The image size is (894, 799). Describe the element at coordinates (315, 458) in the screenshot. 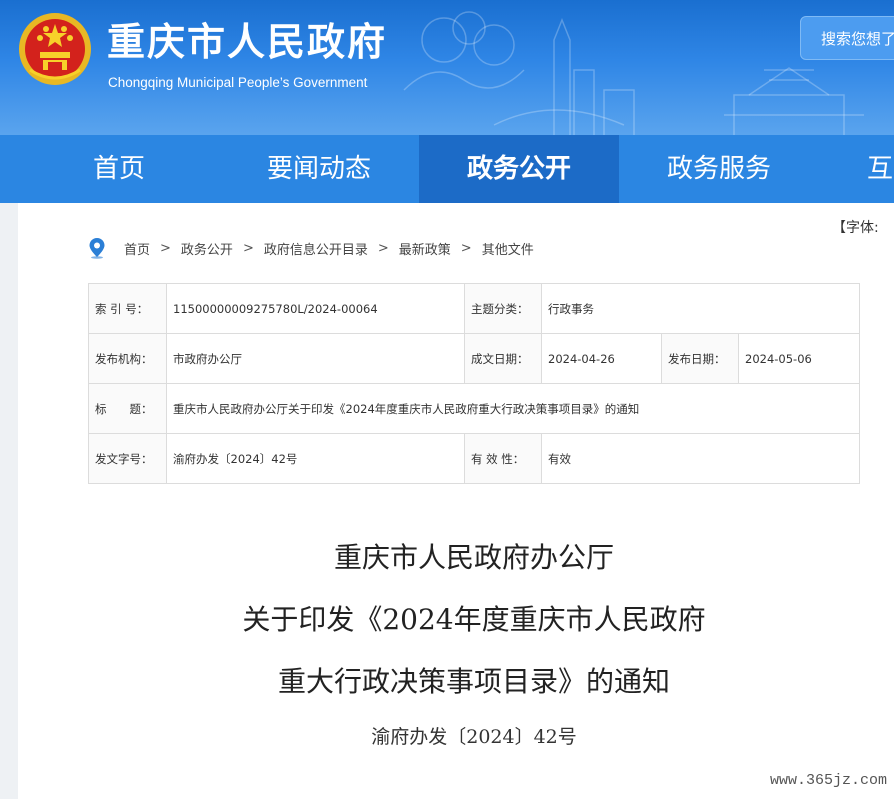

I see `doc-number-value: 渝府办发〔2024〕42号` at that location.